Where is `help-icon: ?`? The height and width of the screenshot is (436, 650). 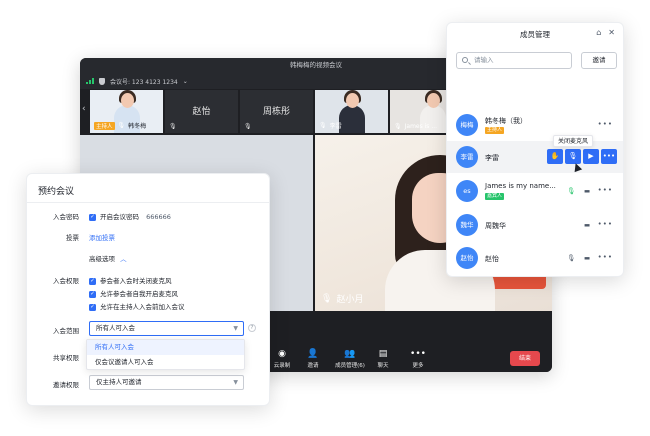
help-icon: ? is located at coordinates (252, 328).